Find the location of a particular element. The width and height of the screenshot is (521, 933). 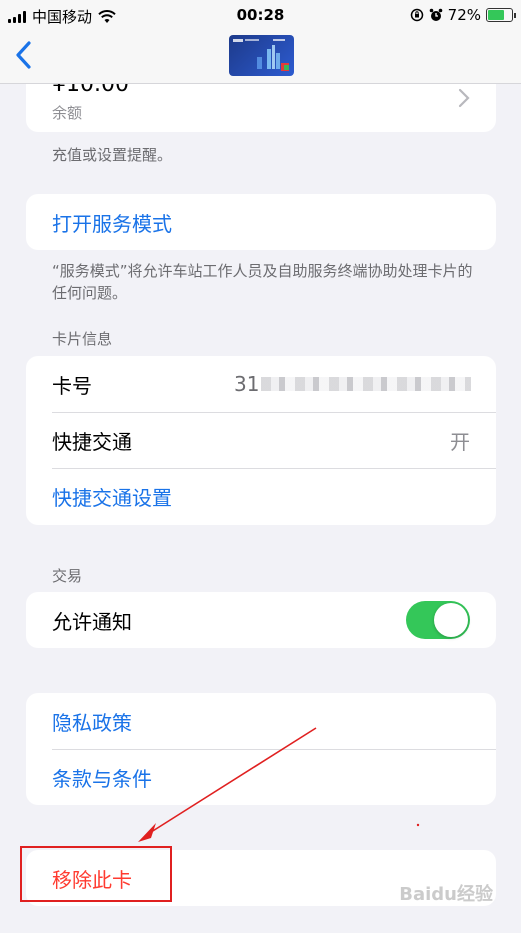

chevron-right-icon is located at coordinates (464, 98).